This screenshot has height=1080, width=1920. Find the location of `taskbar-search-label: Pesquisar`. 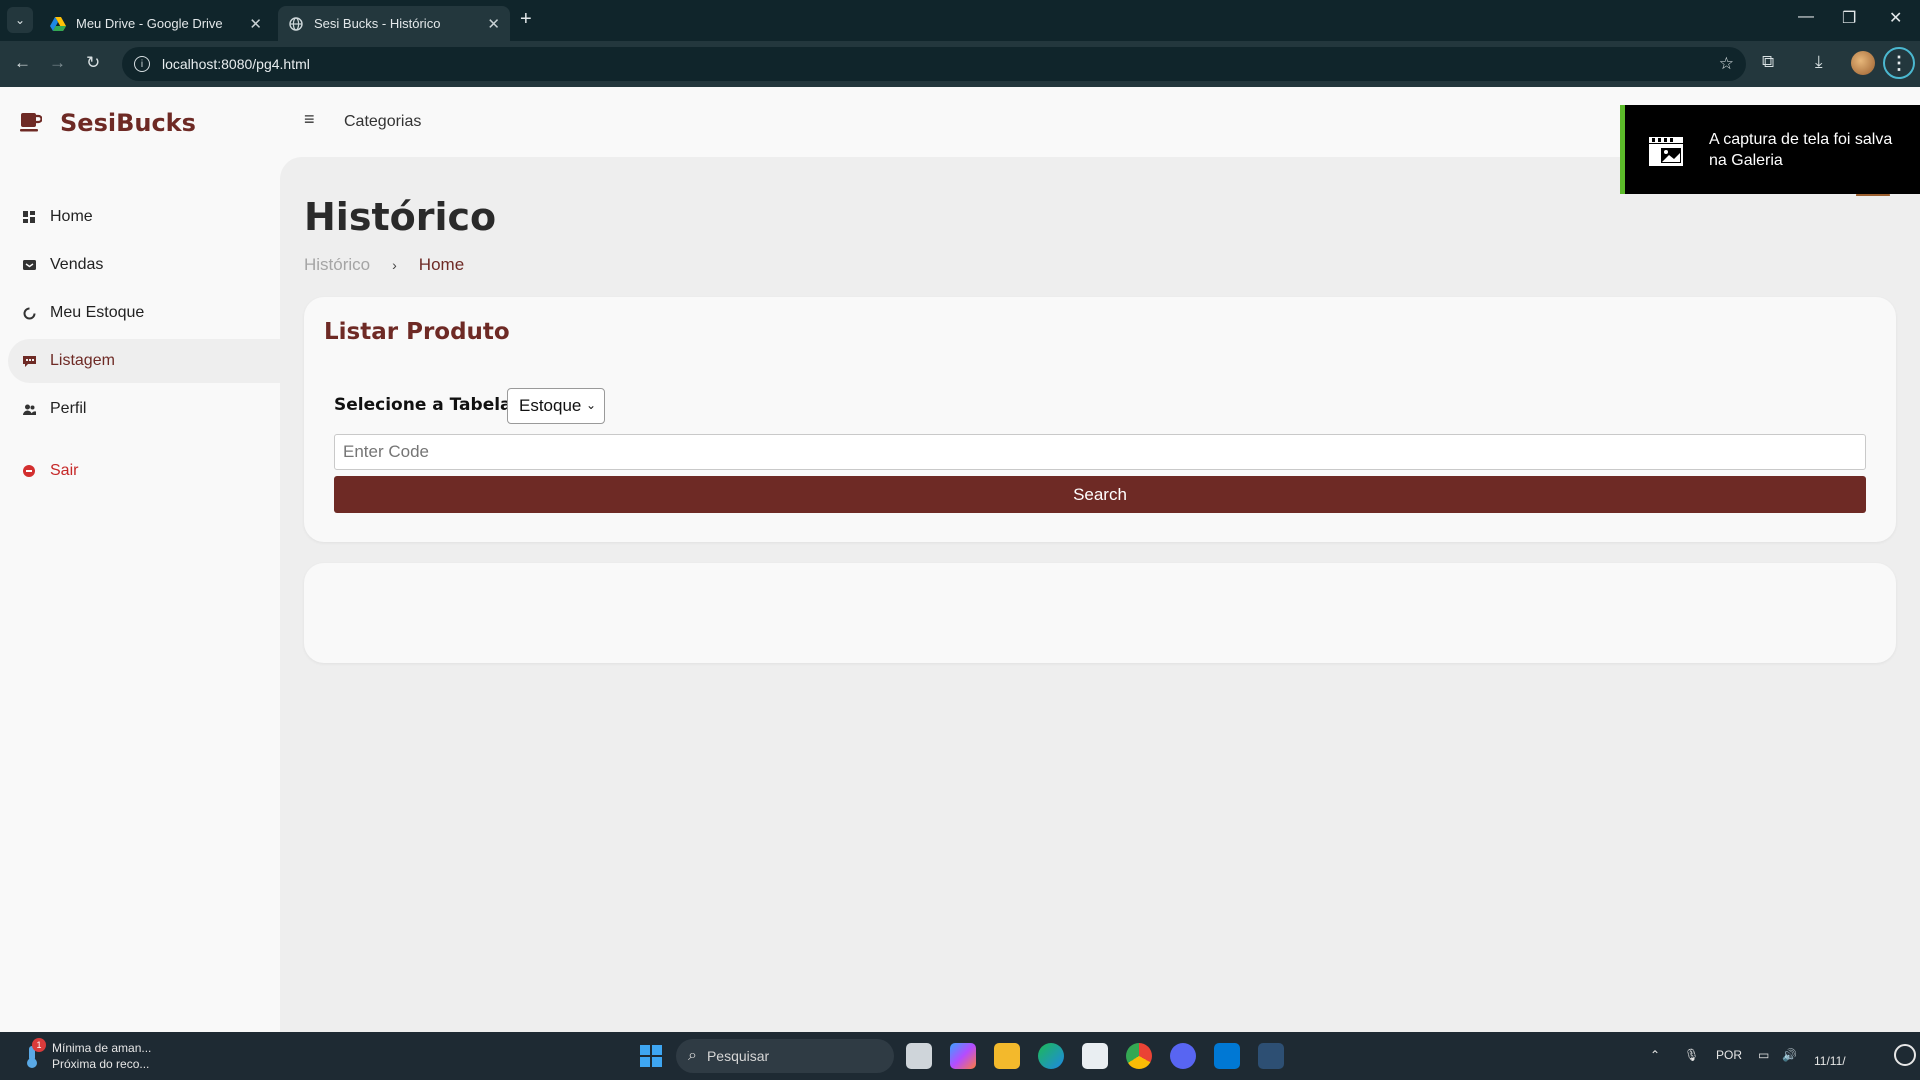

taskbar-search-label: Pesquisar is located at coordinates (738, 1056).